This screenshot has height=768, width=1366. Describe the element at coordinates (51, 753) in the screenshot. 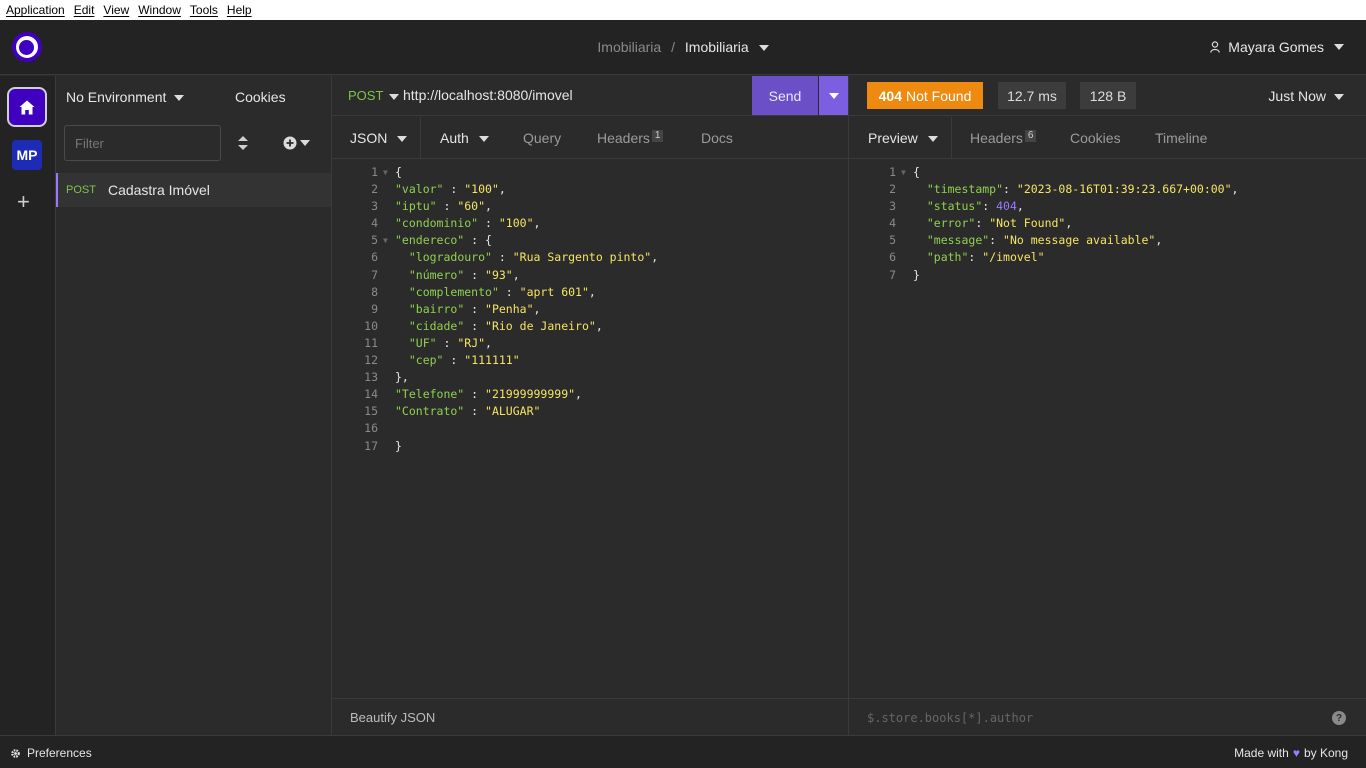

I see `preferences-button: Preferences` at that location.